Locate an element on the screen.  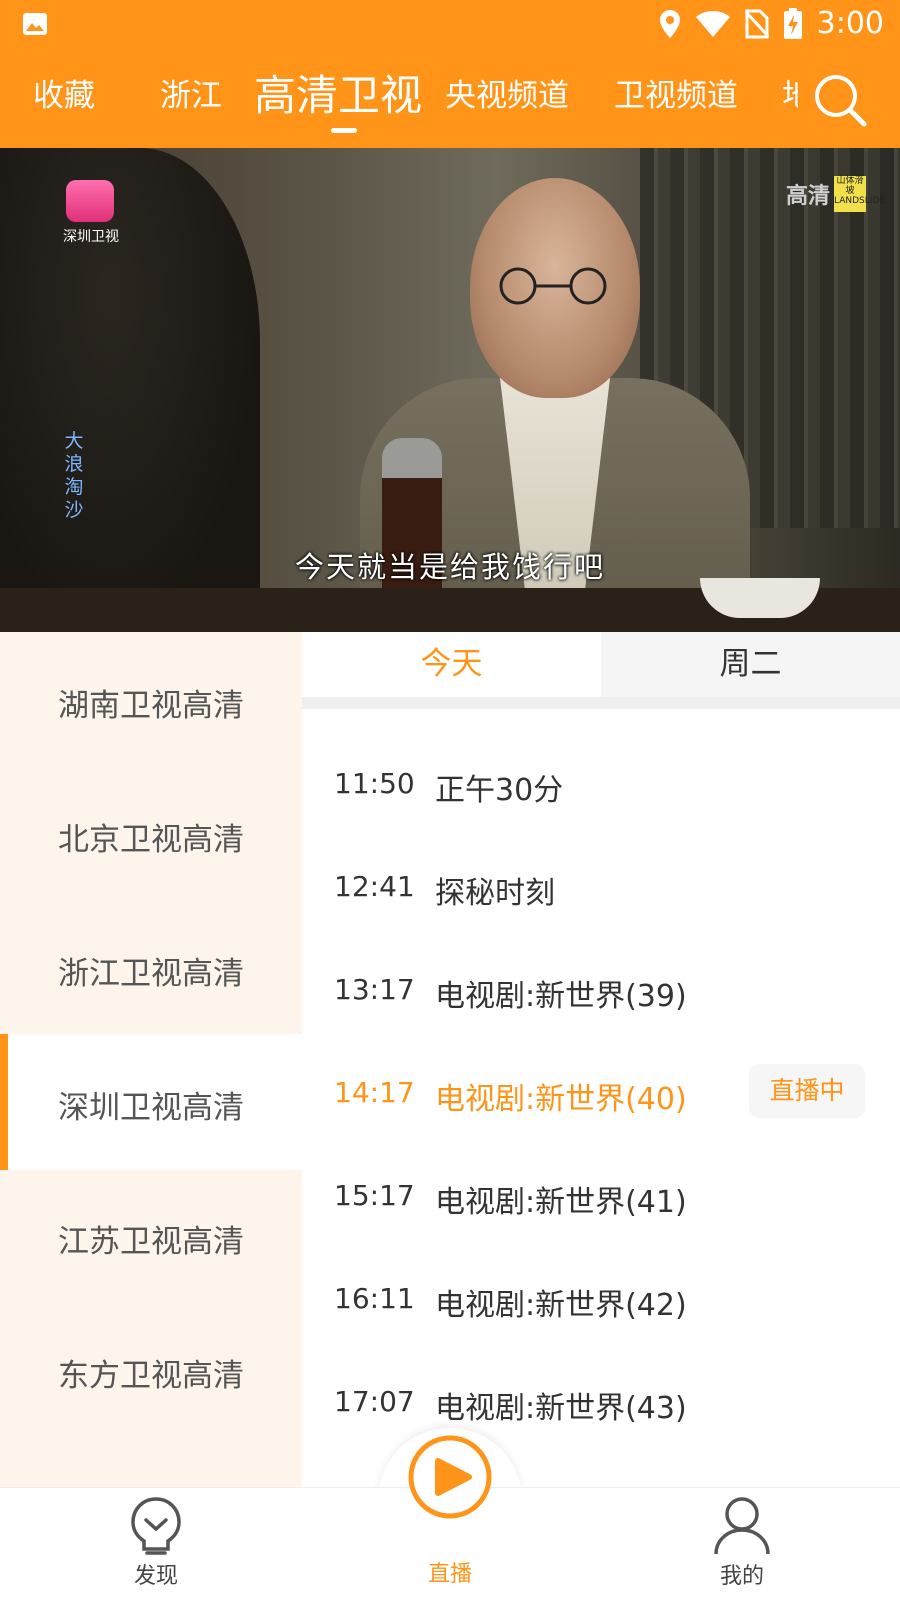
nav-live: 直播 is located at coordinates (450, 1518).